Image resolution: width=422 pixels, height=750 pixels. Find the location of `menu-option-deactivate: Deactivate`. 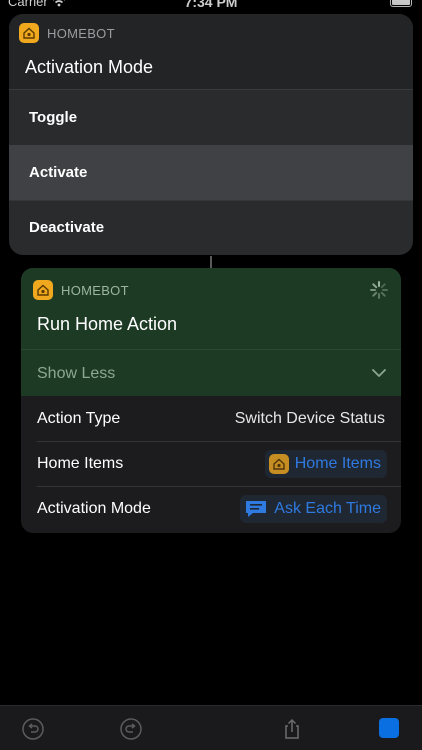

menu-option-deactivate: Deactivate is located at coordinates (211, 227).